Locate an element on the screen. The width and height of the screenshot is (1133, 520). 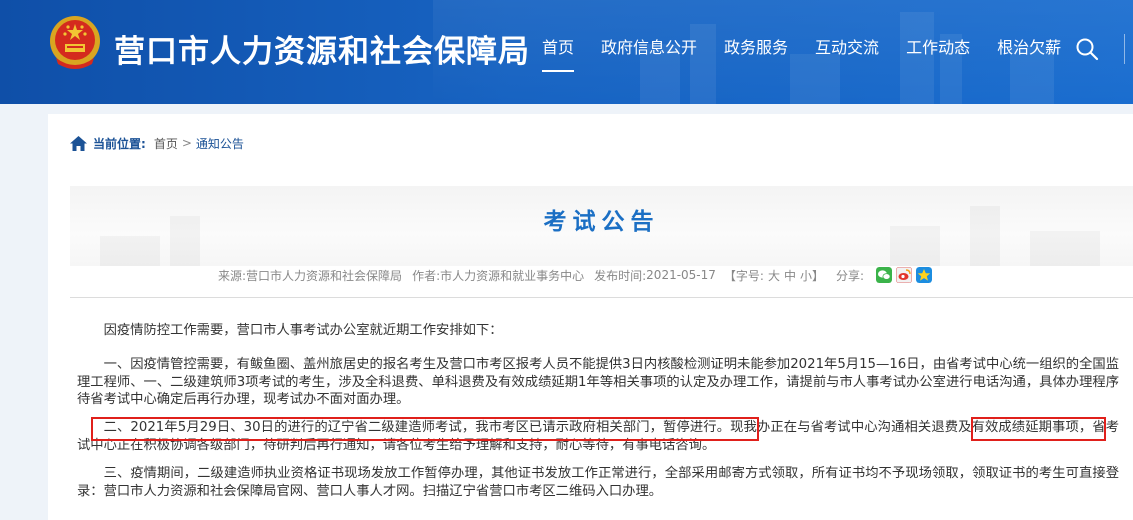
breadcrumb: 当前位置: 首页 > 通知公告 is located at coordinates (157, 143).